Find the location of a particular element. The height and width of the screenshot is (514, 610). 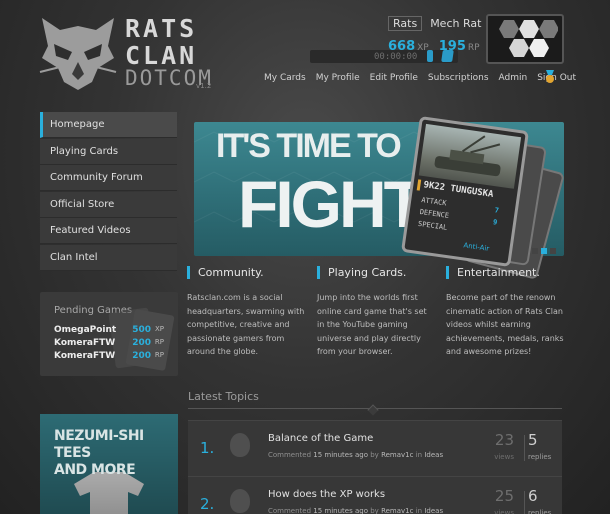

banner-headline-1: IT'S TIME TO is located at coordinates (309, 146).